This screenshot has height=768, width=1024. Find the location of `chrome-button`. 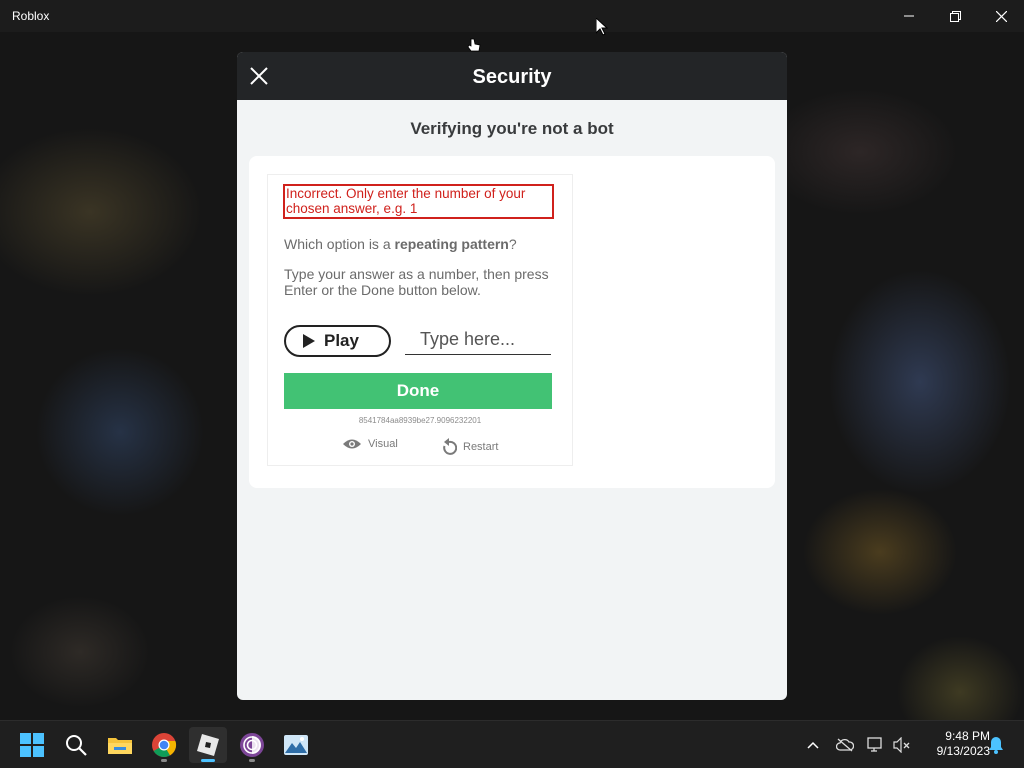

chrome-button is located at coordinates (164, 745).